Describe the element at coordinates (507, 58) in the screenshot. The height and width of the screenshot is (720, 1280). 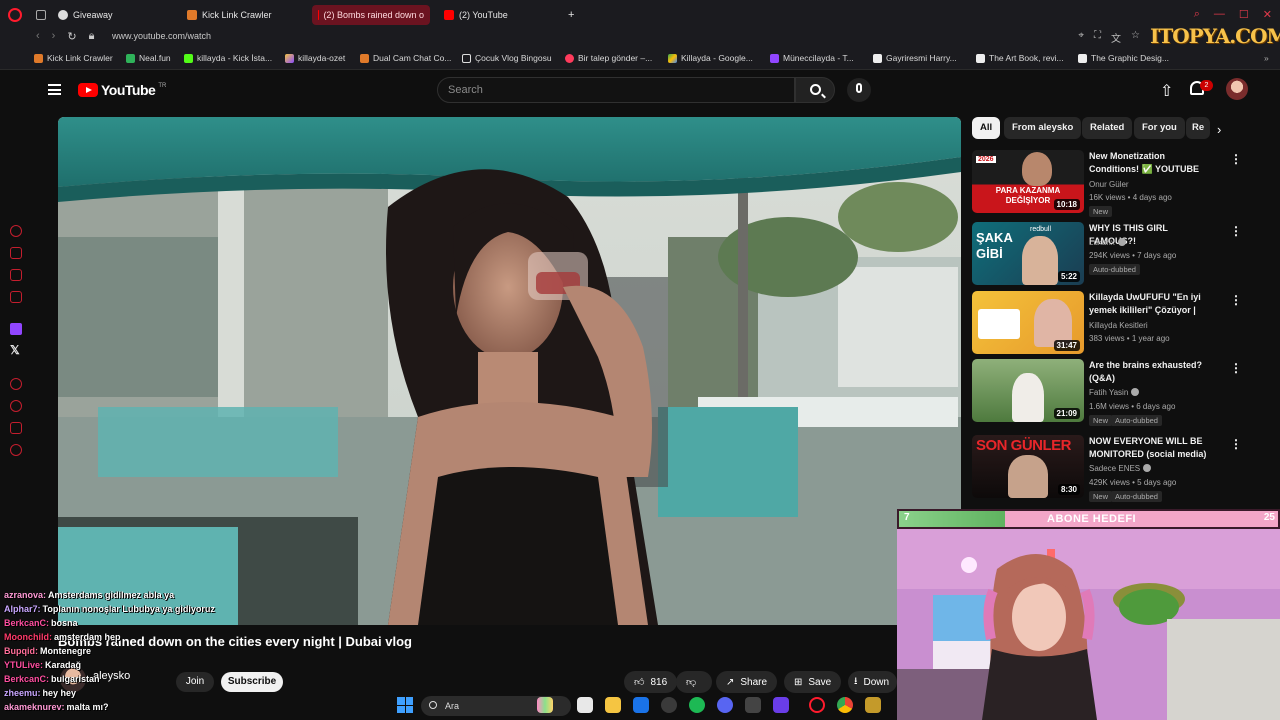
I see `bookmark-item: Çocuk Vlog Bingosu` at that location.